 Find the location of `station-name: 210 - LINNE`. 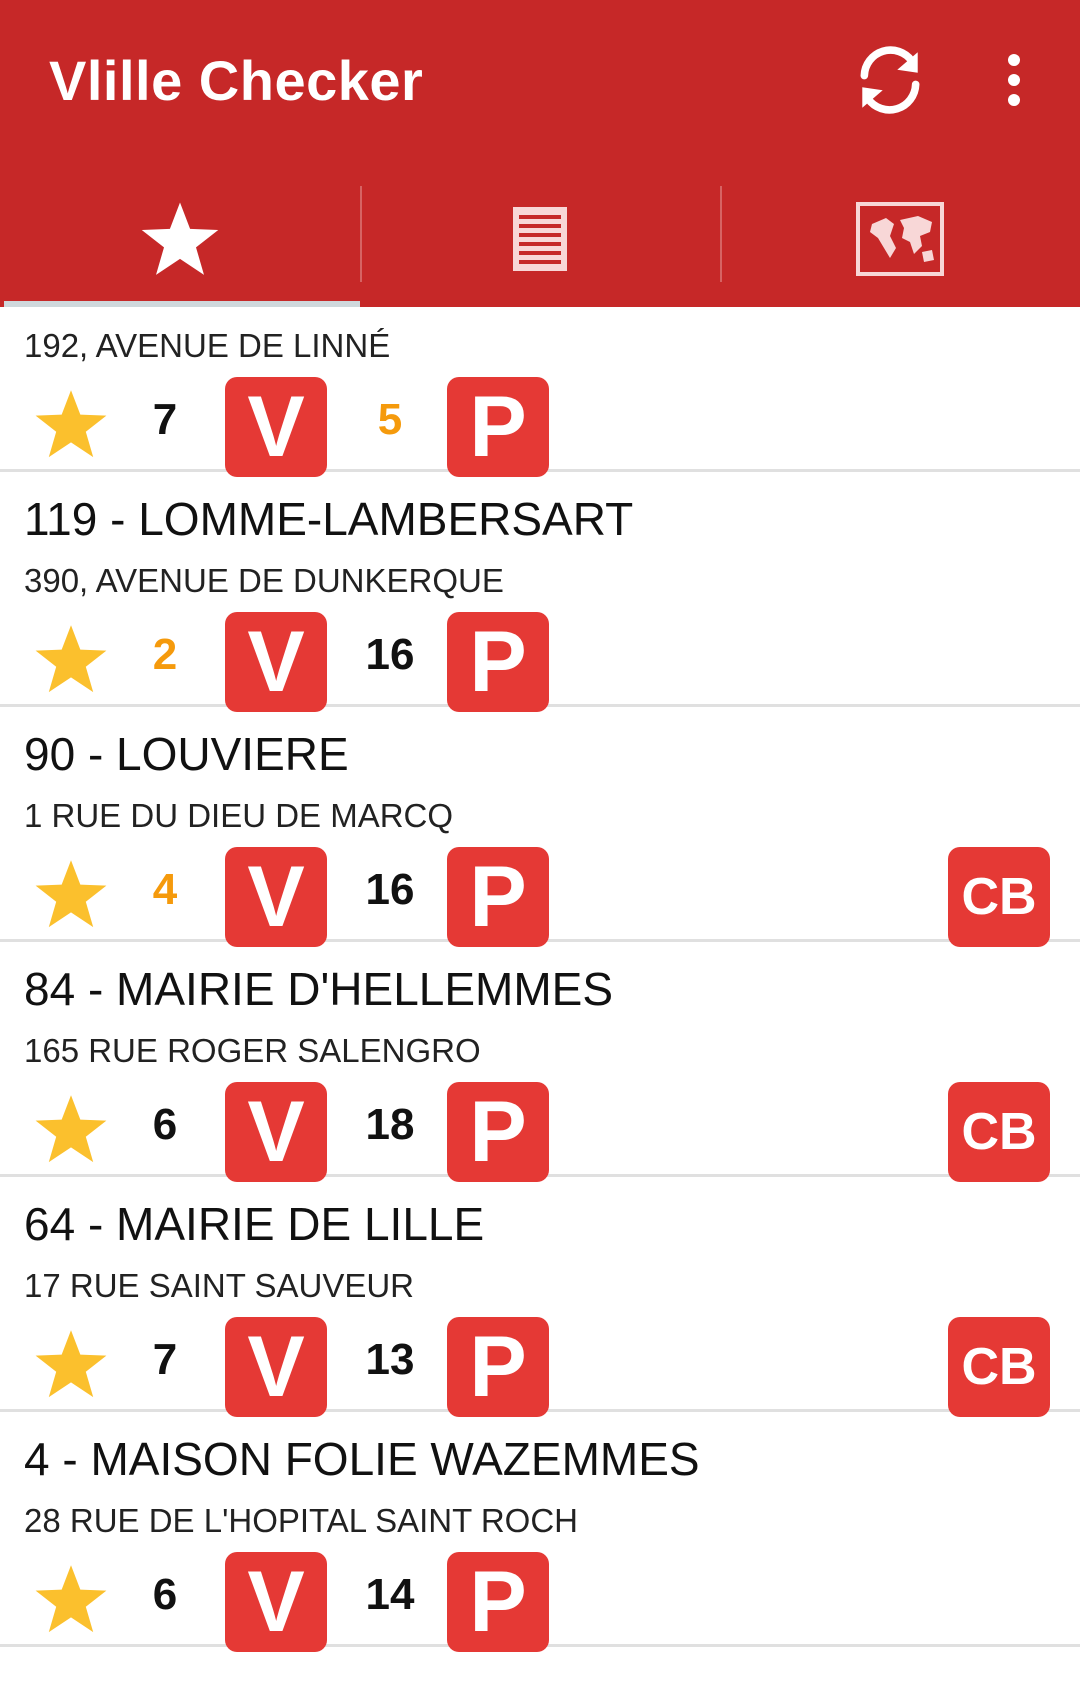

station-name: 210 - LINNE is located at coordinates (150, 309).